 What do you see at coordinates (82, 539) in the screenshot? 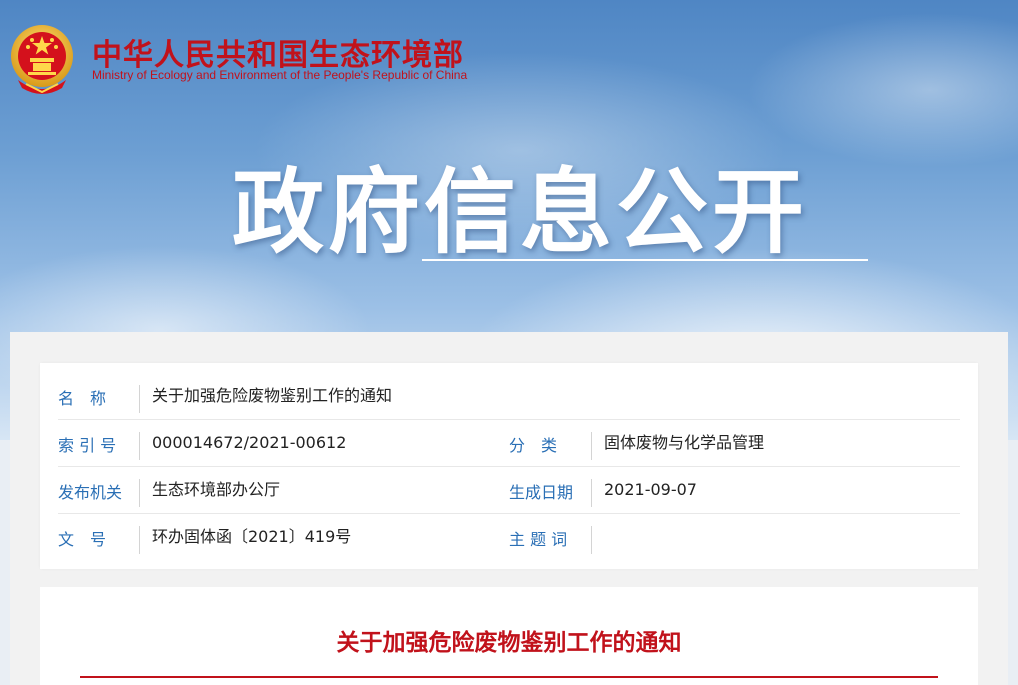
I see `doc-number-label: 文 号` at bounding box center [82, 539].